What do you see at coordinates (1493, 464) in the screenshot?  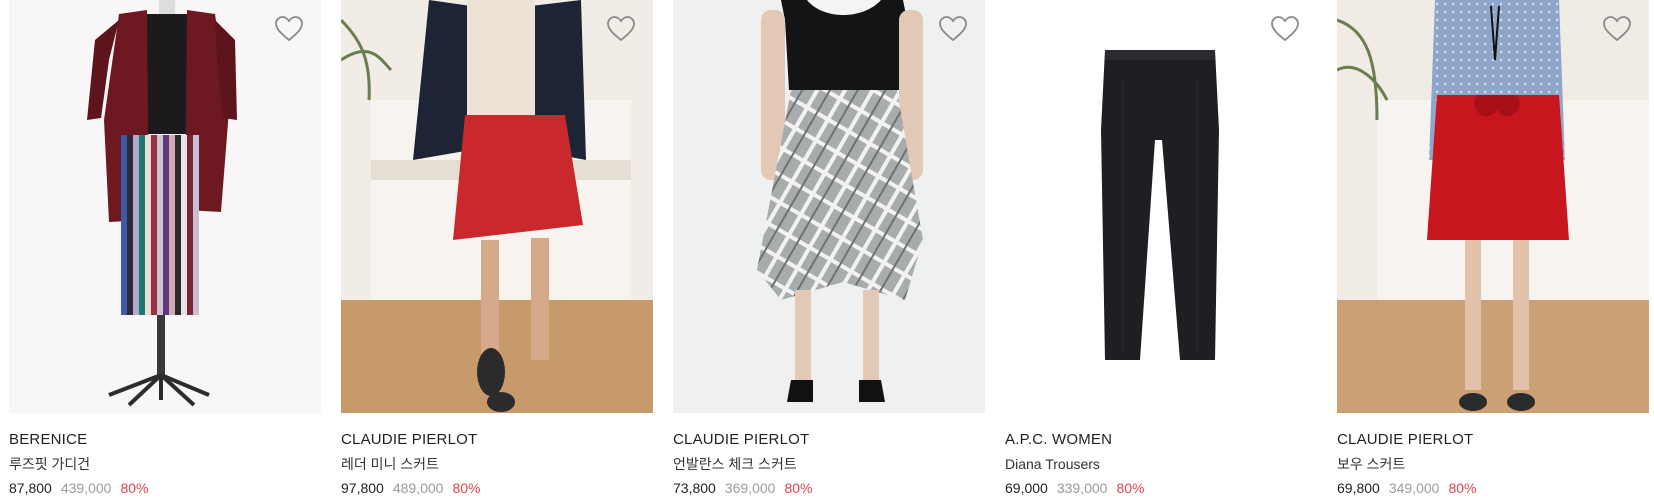 I see `product-name: 보우 스커트` at bounding box center [1493, 464].